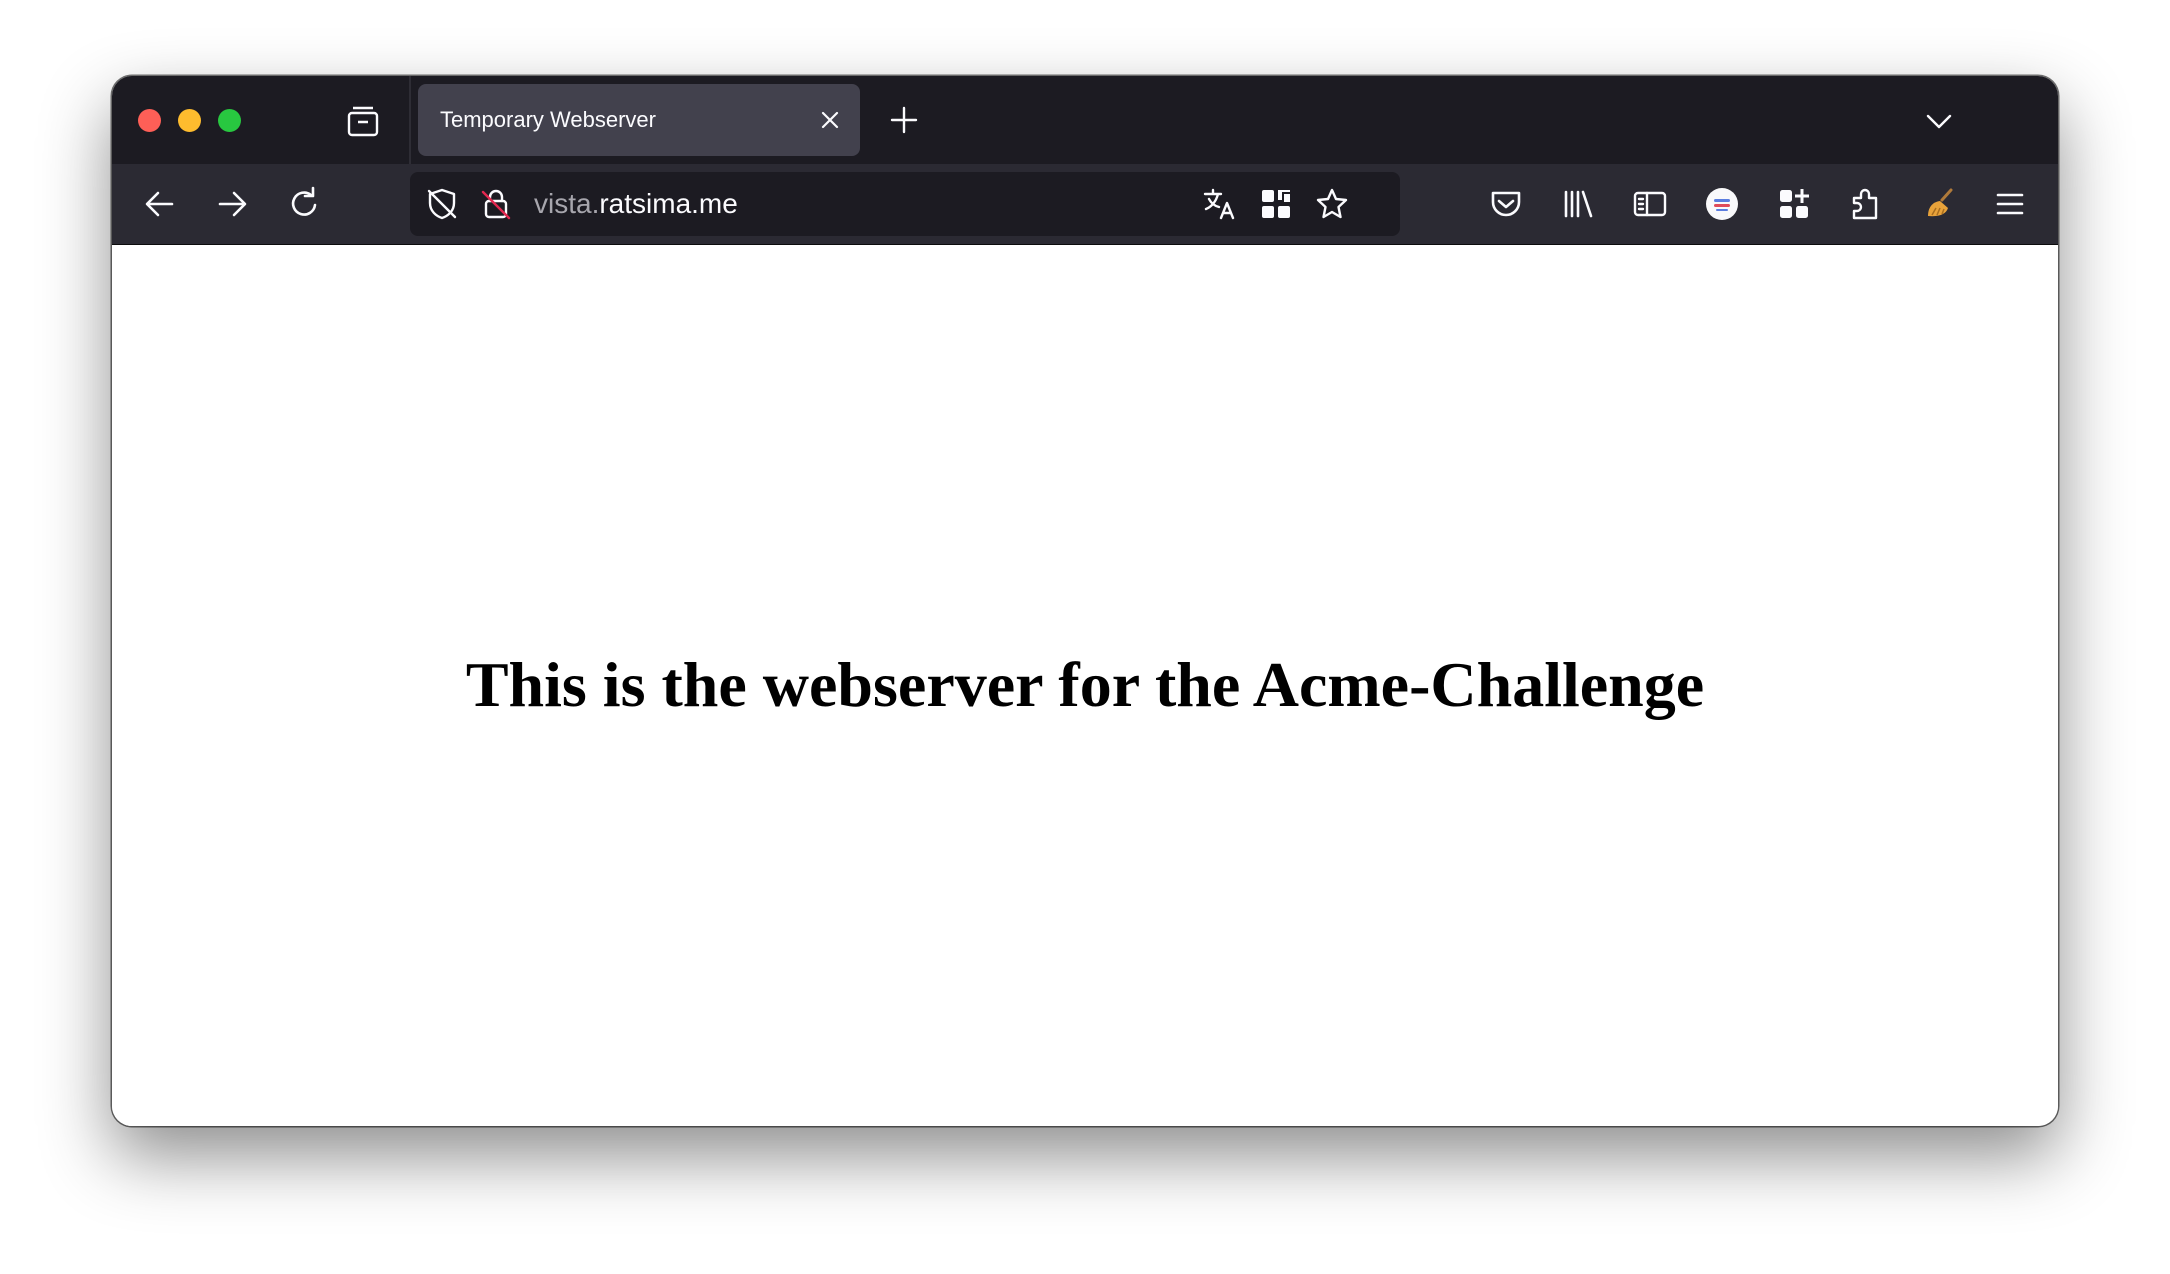  Describe the element at coordinates (189, 120) in the screenshot. I see `minimize-window-button` at that location.